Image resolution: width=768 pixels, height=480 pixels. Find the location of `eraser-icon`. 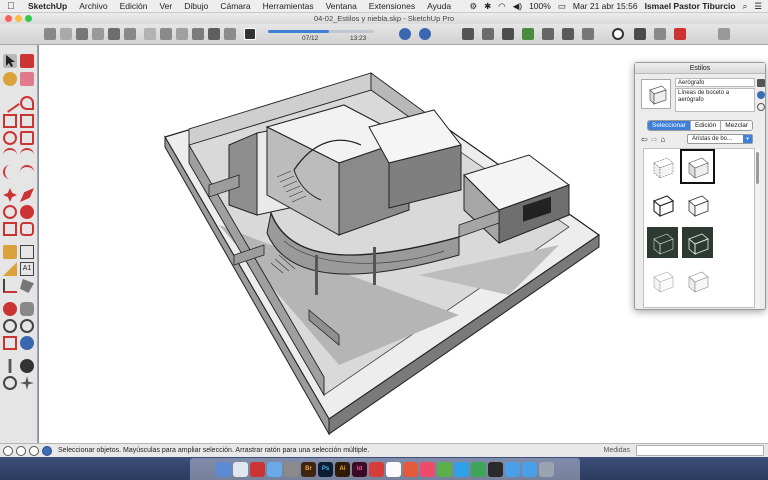

eraser-icon is located at coordinates (27, 79).